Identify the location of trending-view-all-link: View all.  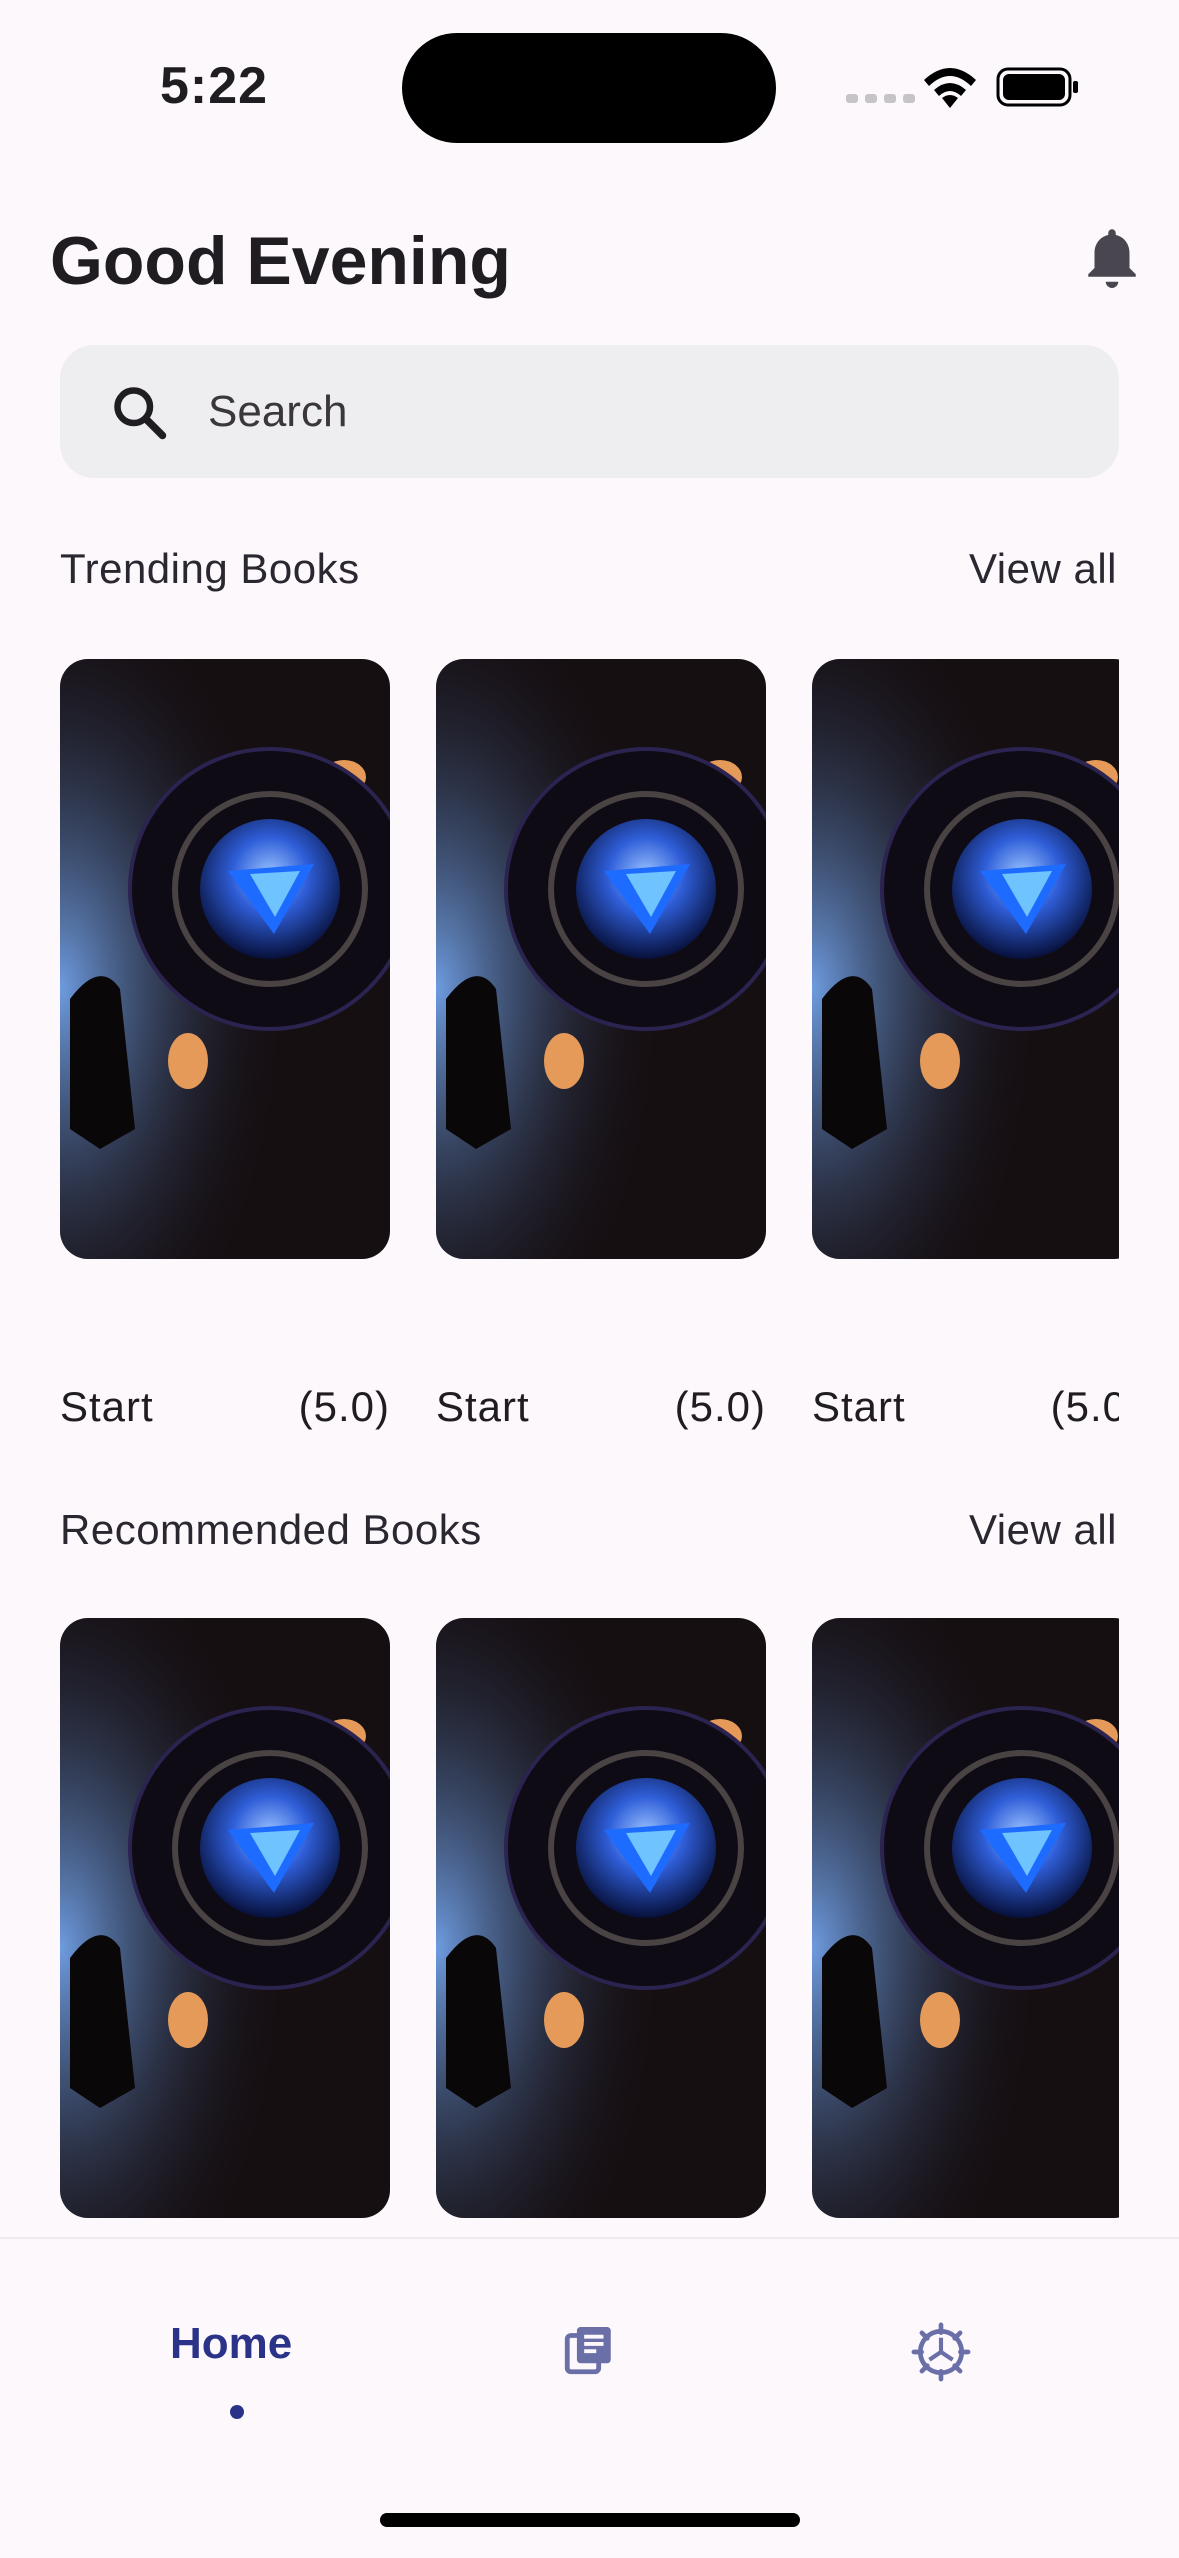
(1043, 569).